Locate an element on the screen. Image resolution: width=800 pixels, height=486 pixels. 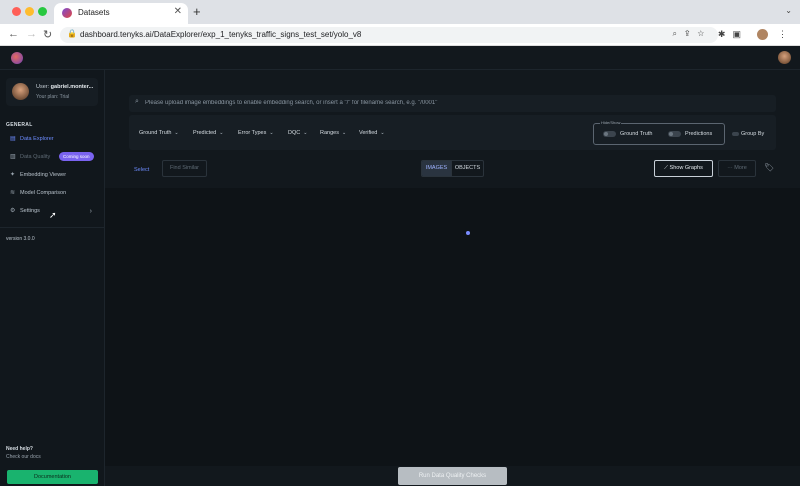
more-icon: ··· is located at coordinates (730, 168).